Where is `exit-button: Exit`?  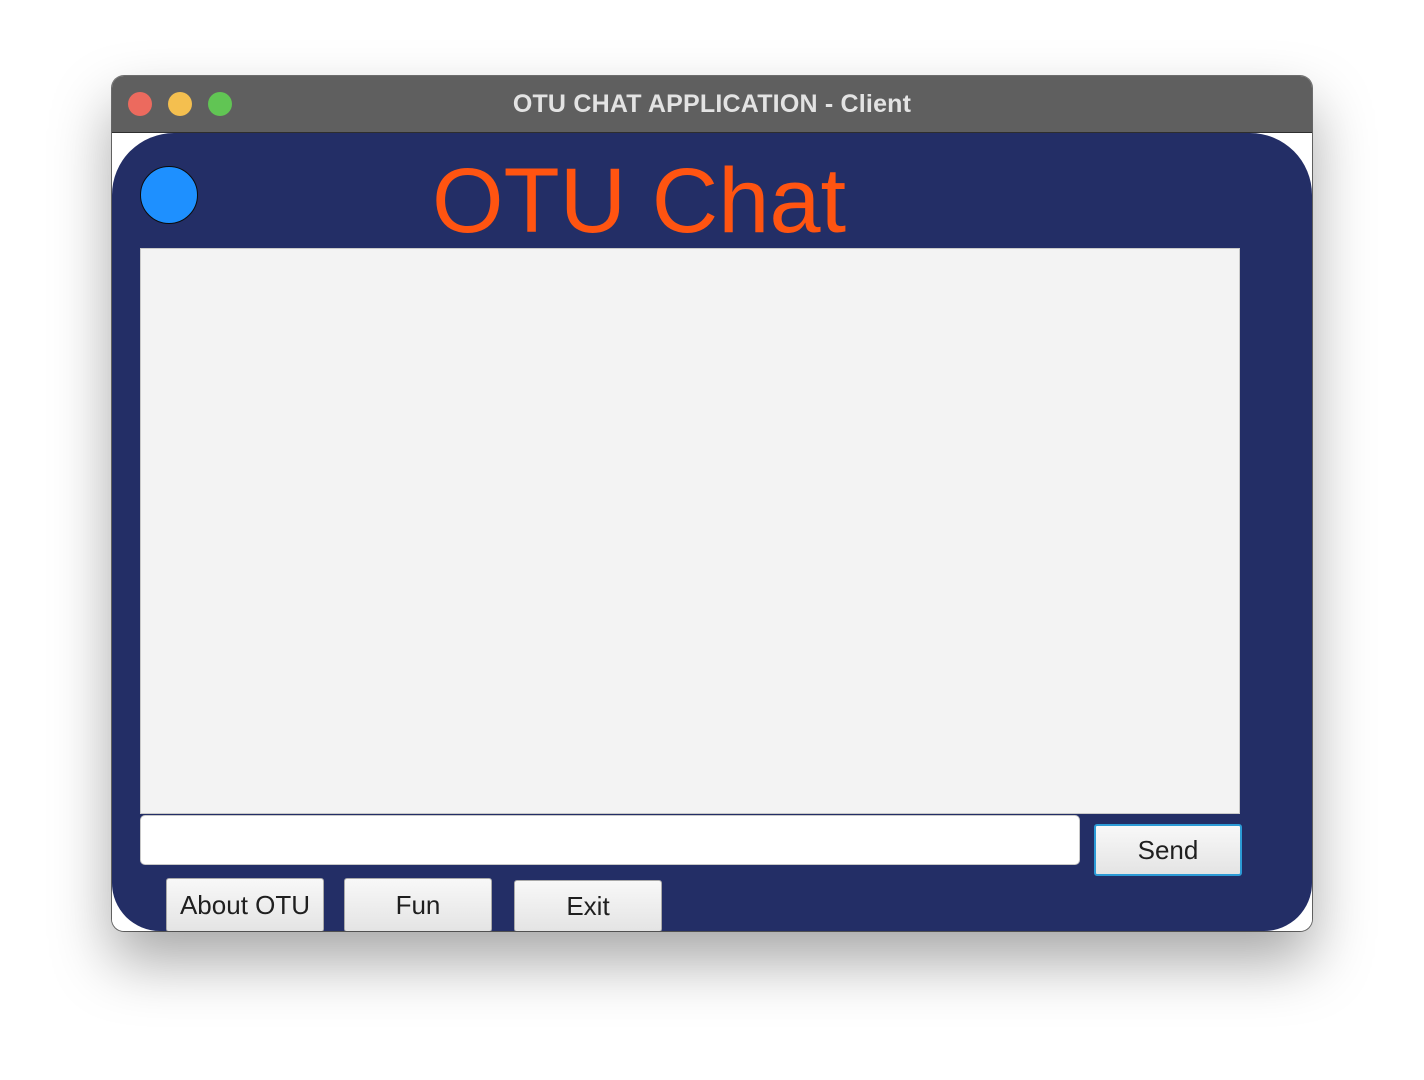
exit-button: Exit is located at coordinates (588, 905).